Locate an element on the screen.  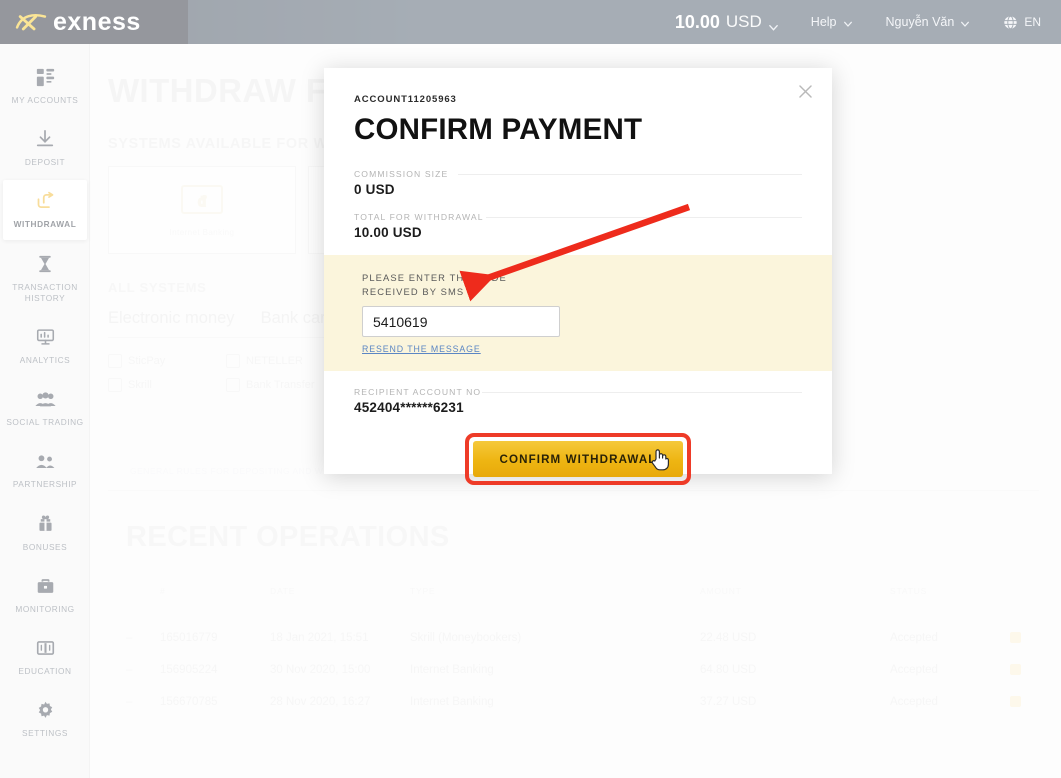
recipient-label: RECIPIENT ACCOUNT NO is located at coordinates (578, 392).